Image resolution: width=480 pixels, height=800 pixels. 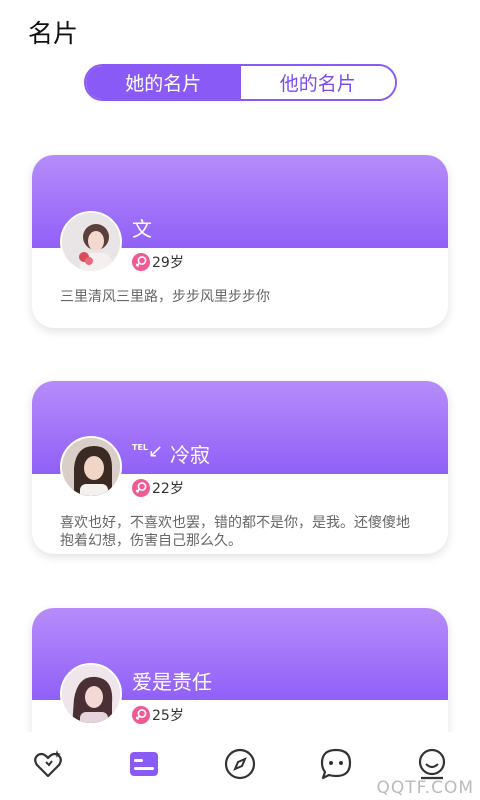 I want to click on tel-label: TEL, so click(x=140, y=447).